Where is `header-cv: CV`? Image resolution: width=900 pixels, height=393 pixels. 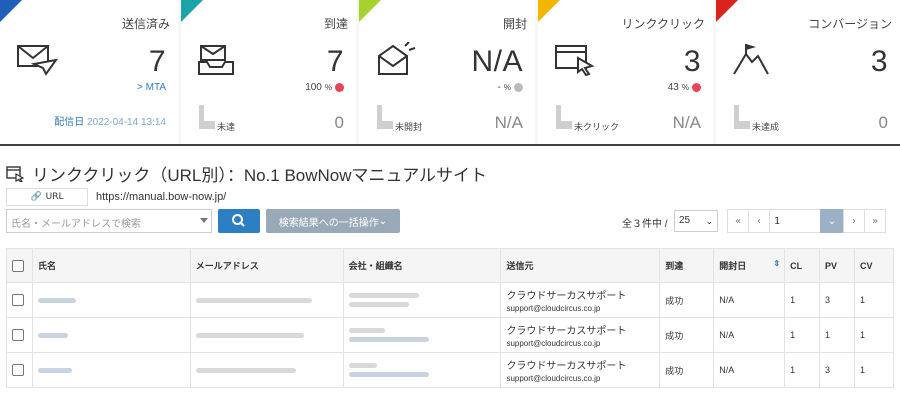 header-cv: CV is located at coordinates (874, 265).